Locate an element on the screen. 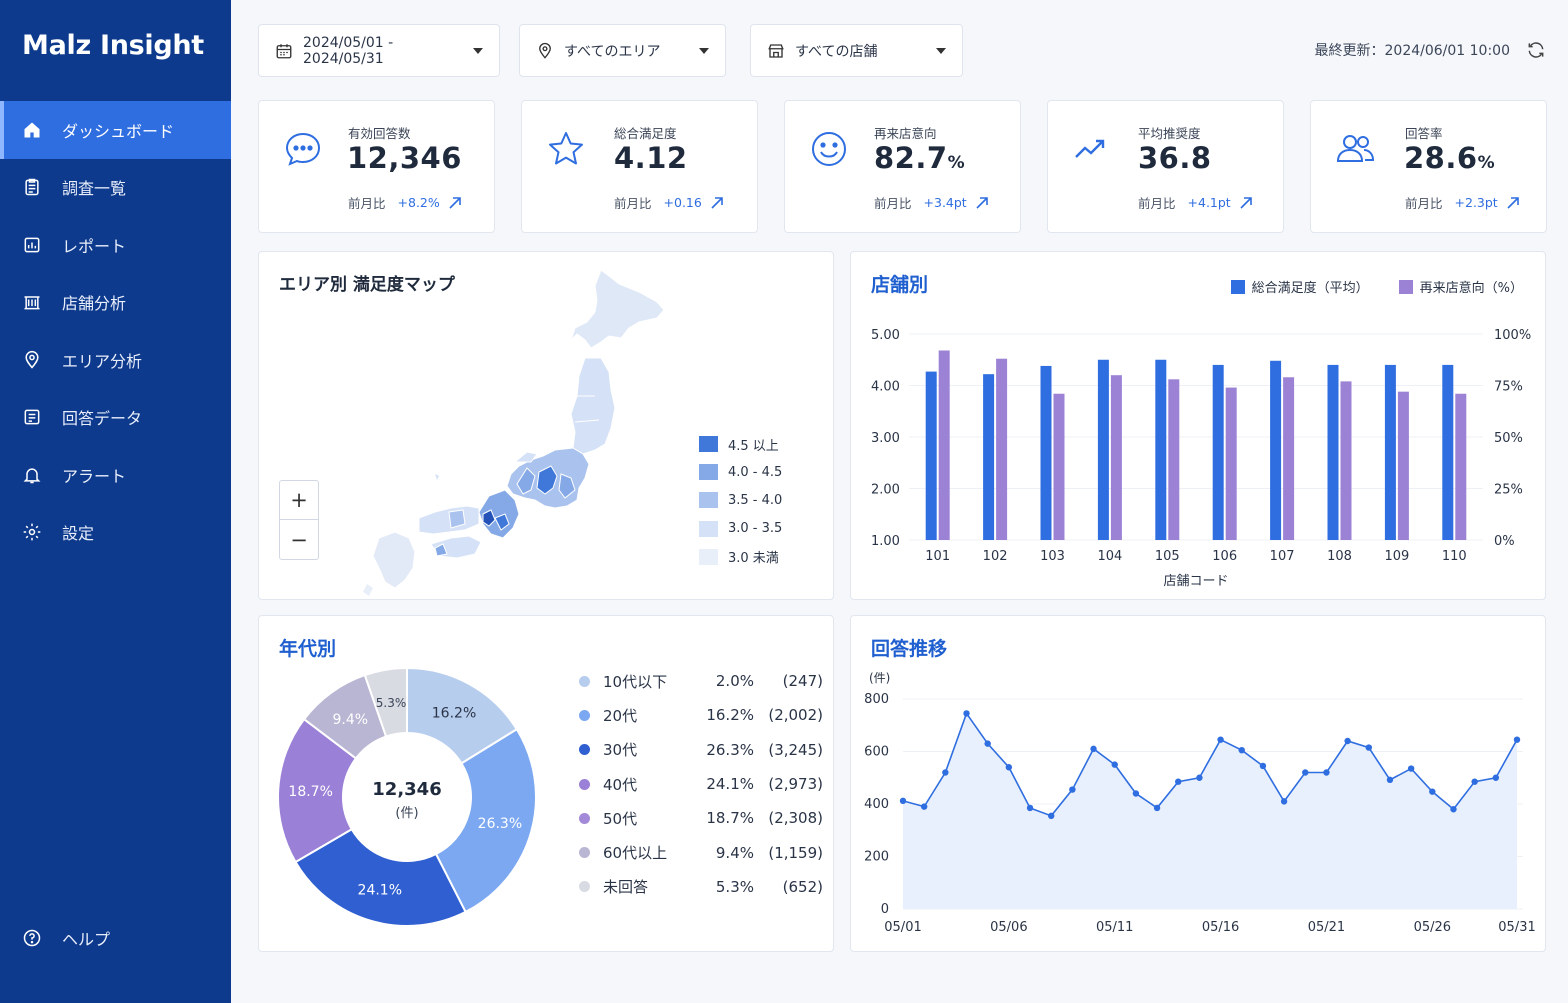 The height and width of the screenshot is (1003, 1568). zoom-in-button: + is located at coordinates (299, 500).